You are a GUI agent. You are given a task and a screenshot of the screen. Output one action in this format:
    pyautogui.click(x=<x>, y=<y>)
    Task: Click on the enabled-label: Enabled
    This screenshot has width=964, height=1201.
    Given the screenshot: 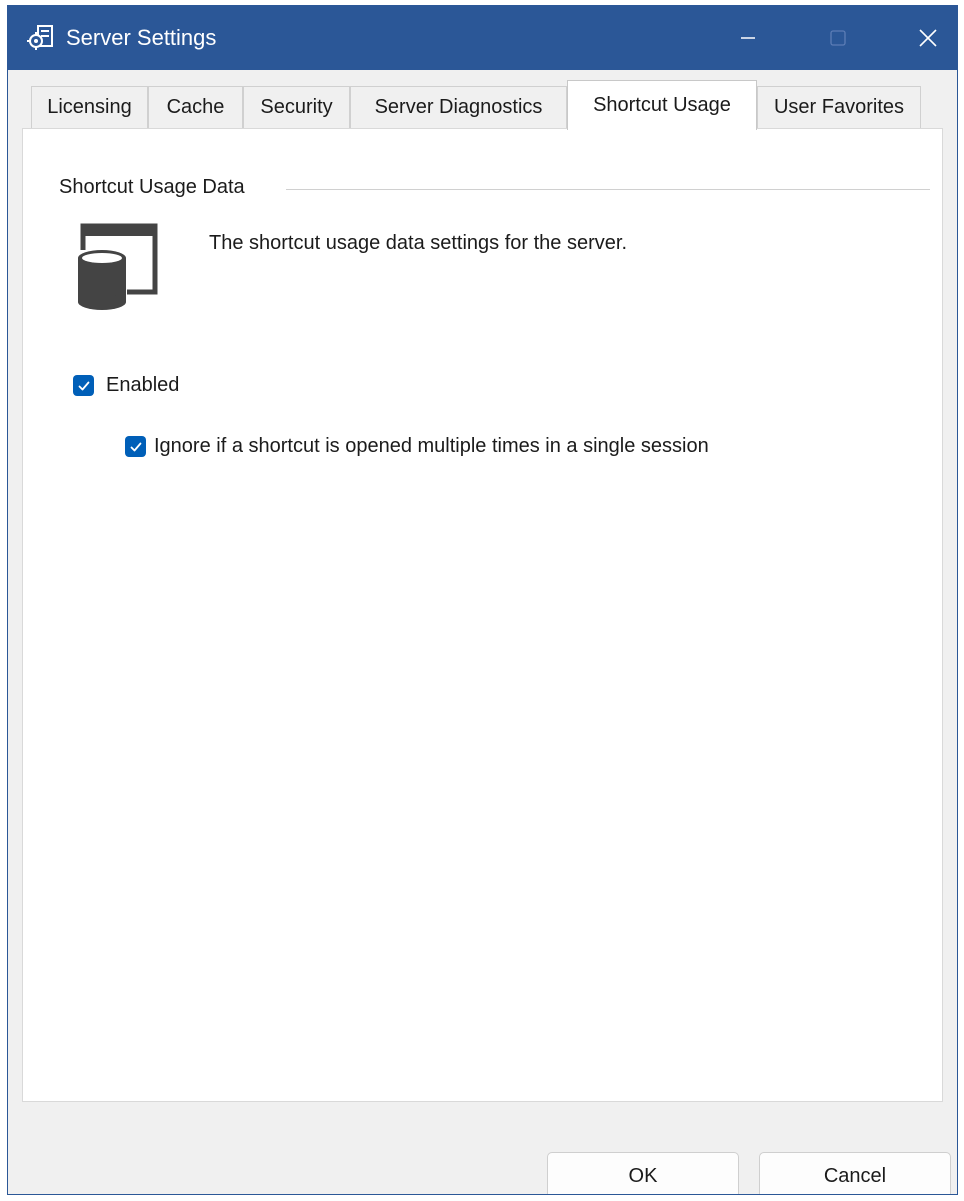 What is the action you would take?
    pyautogui.click(x=143, y=385)
    